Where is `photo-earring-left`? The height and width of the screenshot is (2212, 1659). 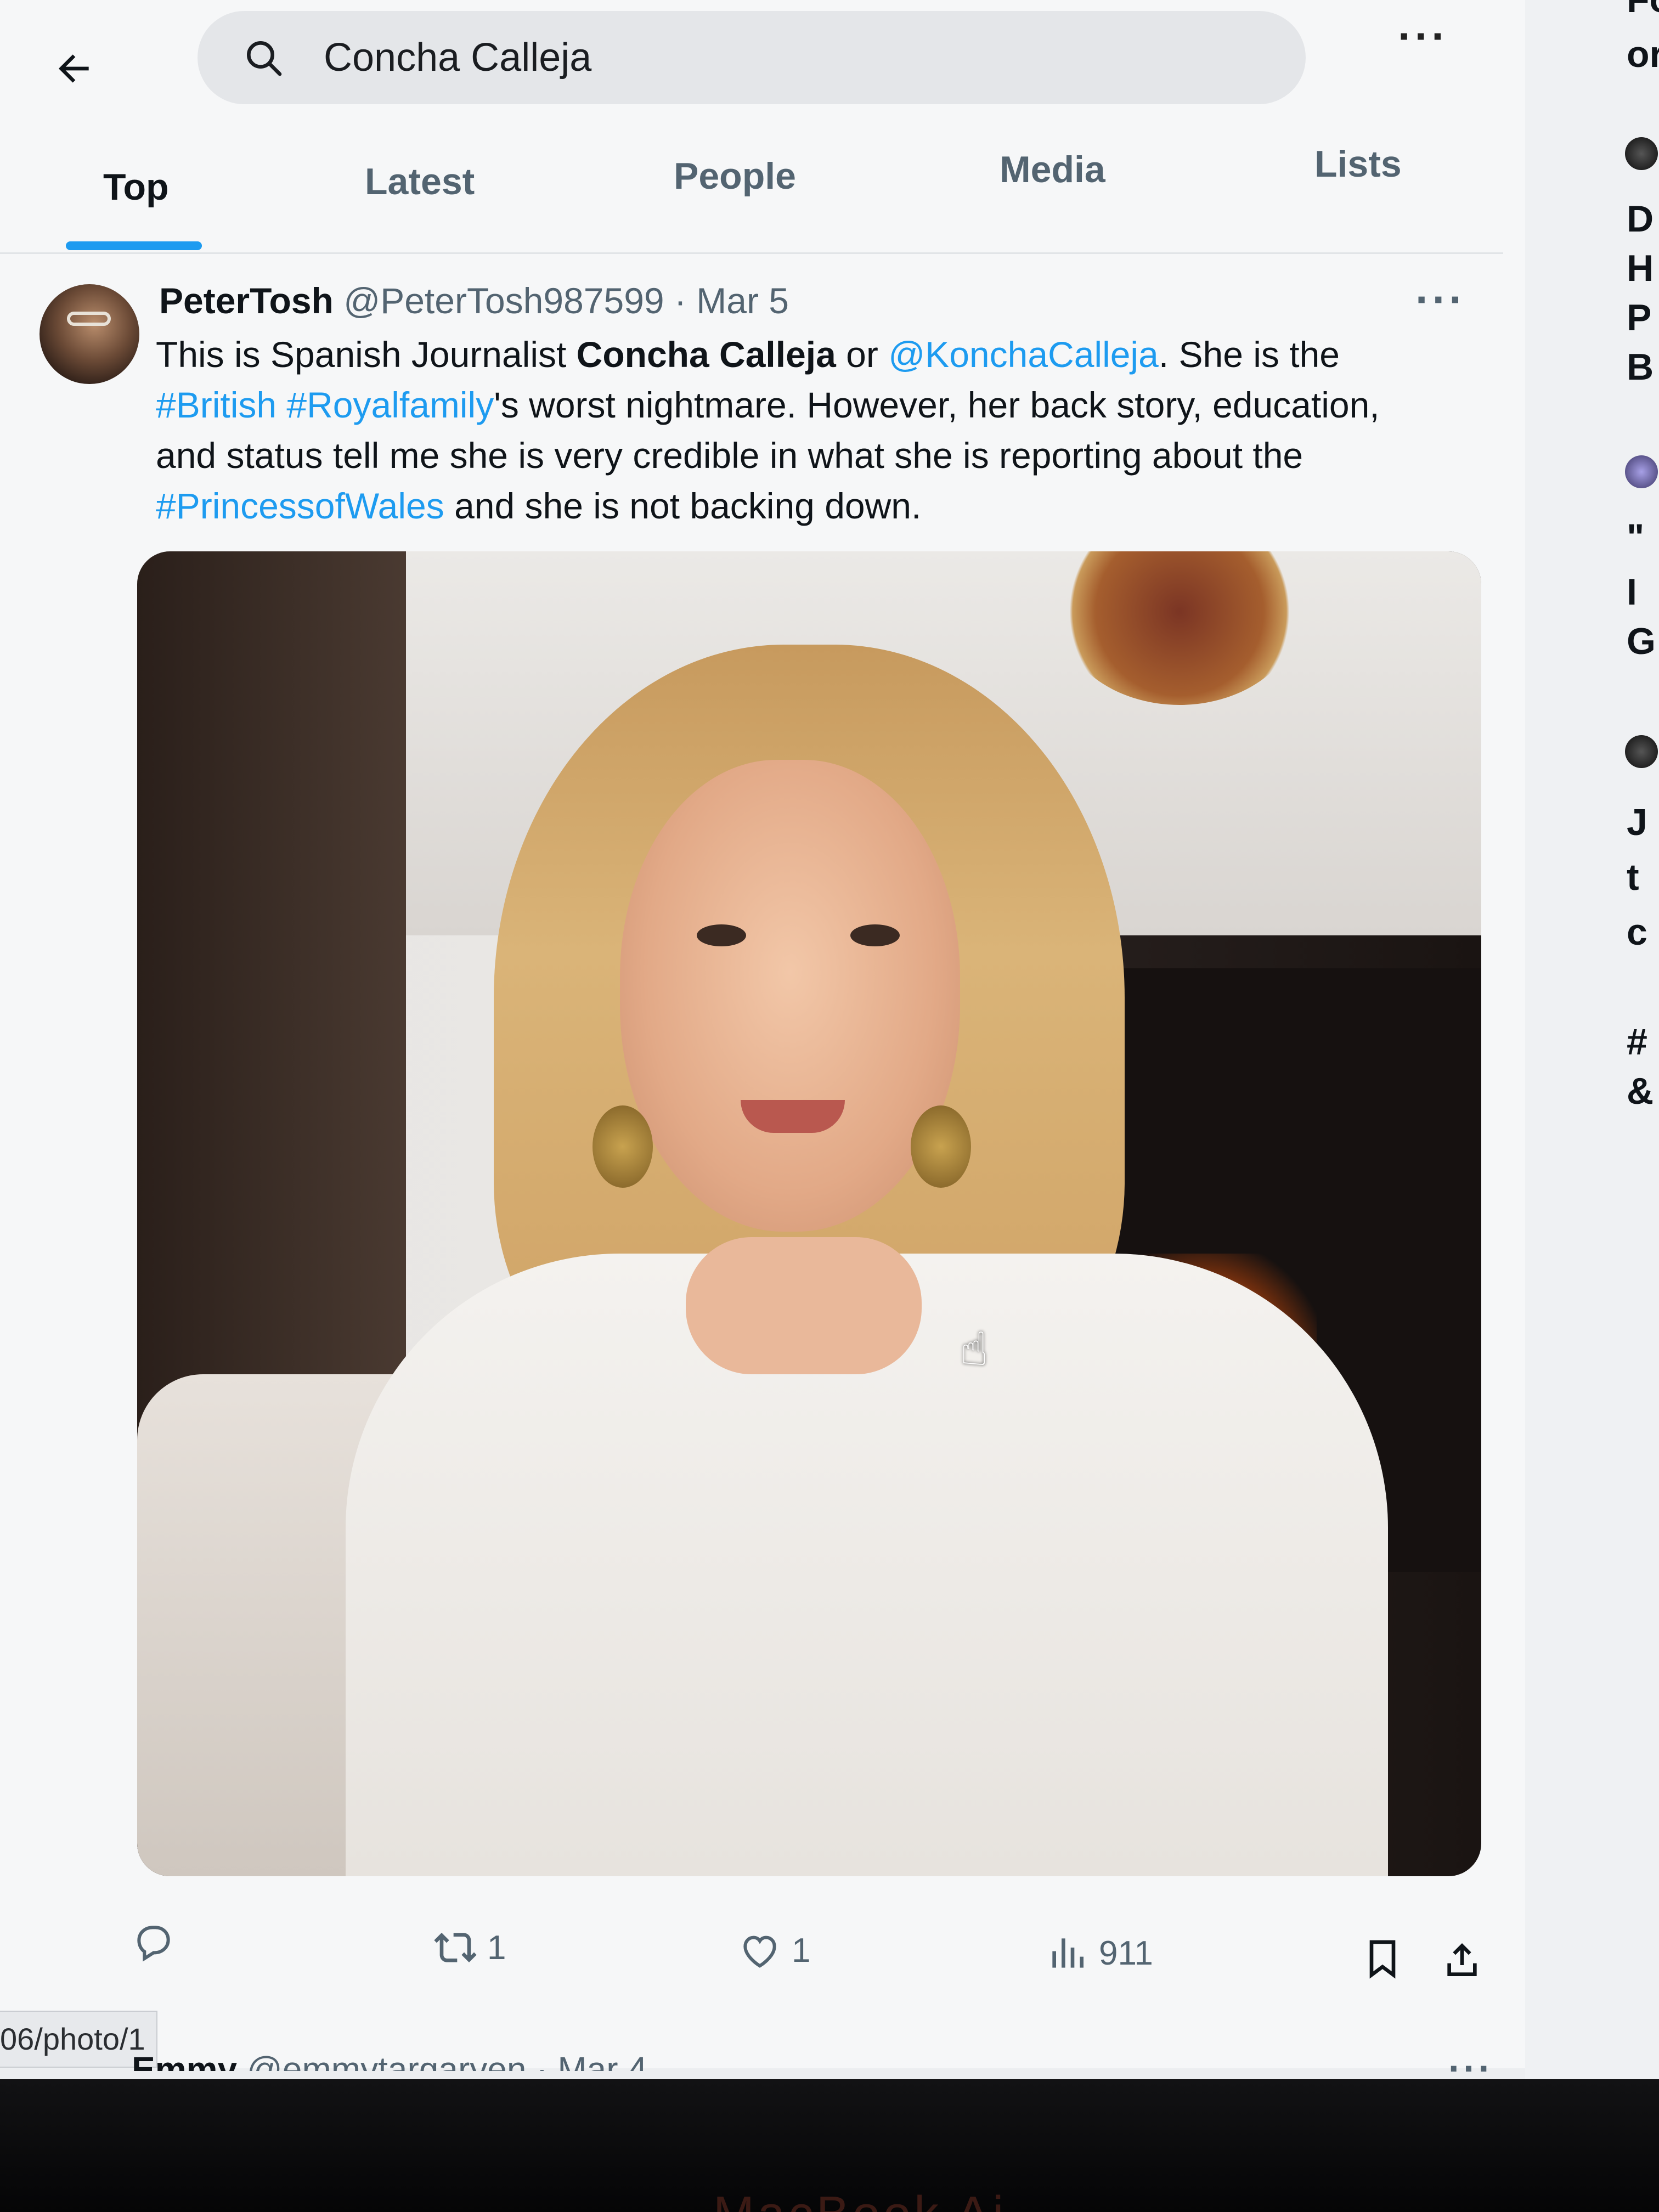
photo-earring-left is located at coordinates (622, 1146).